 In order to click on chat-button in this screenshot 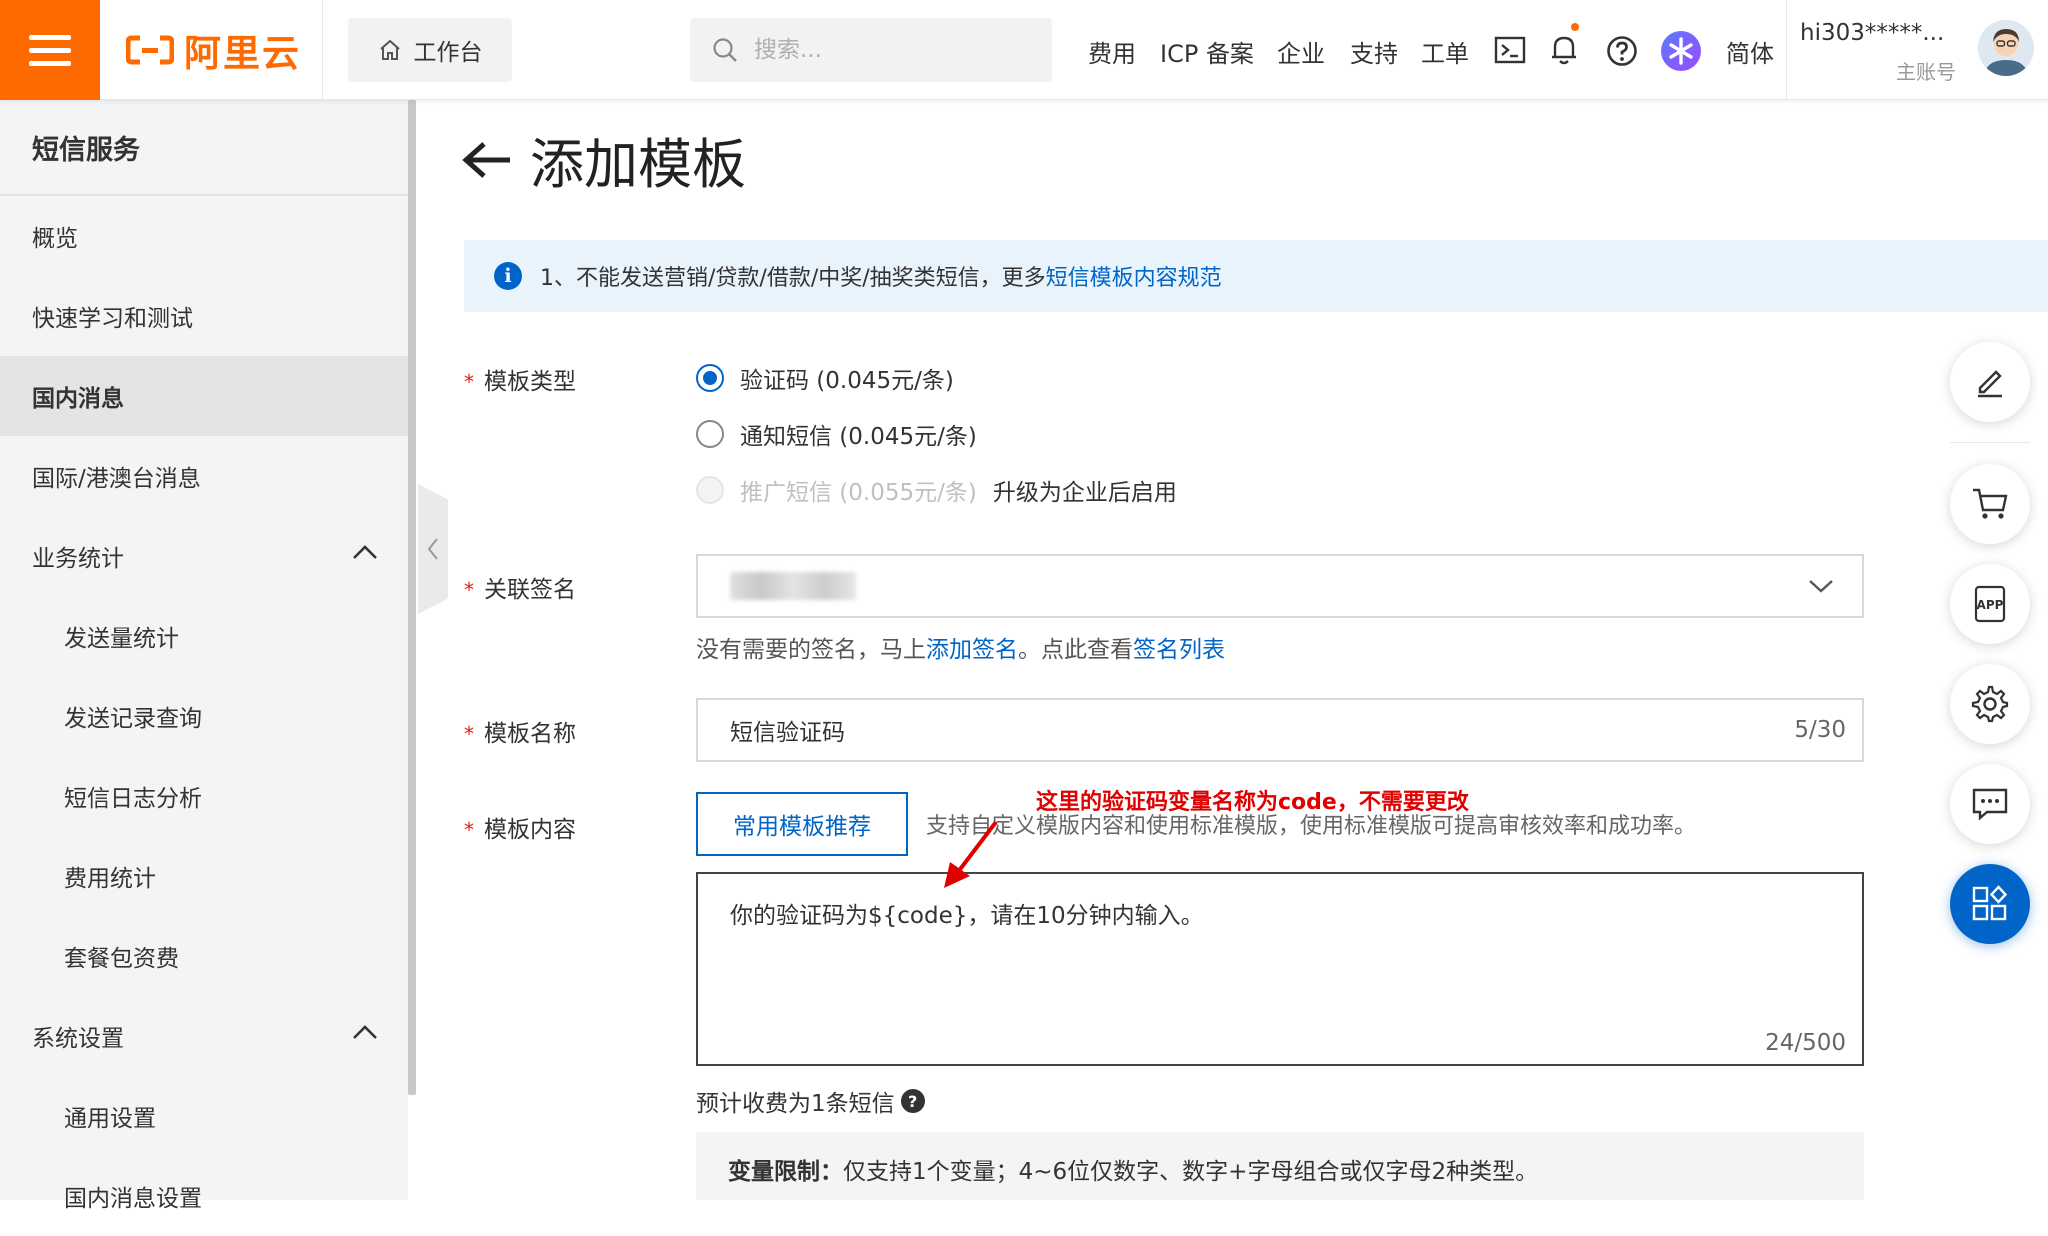, I will do `click(1990, 804)`.